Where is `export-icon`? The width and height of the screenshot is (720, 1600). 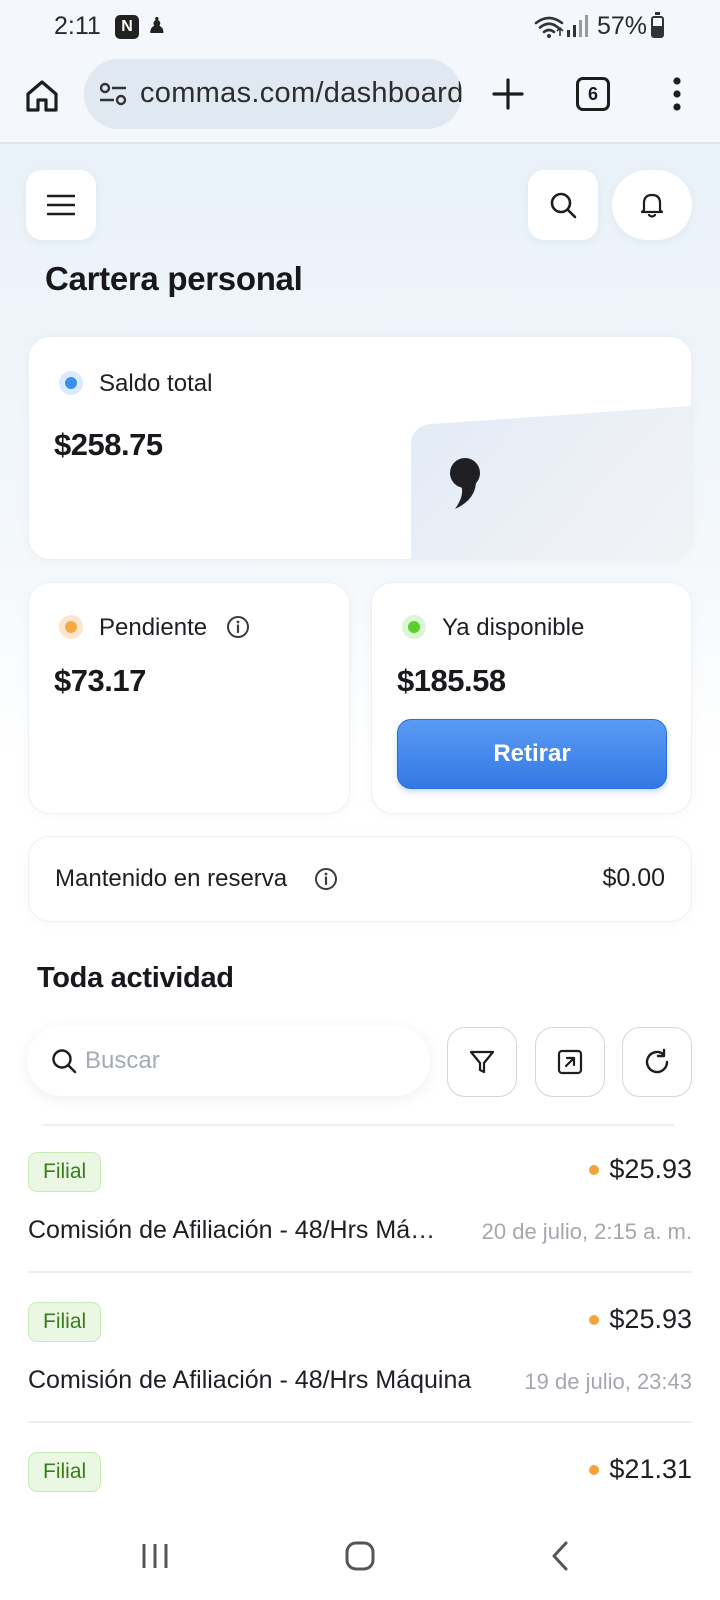
export-icon is located at coordinates (570, 1062).